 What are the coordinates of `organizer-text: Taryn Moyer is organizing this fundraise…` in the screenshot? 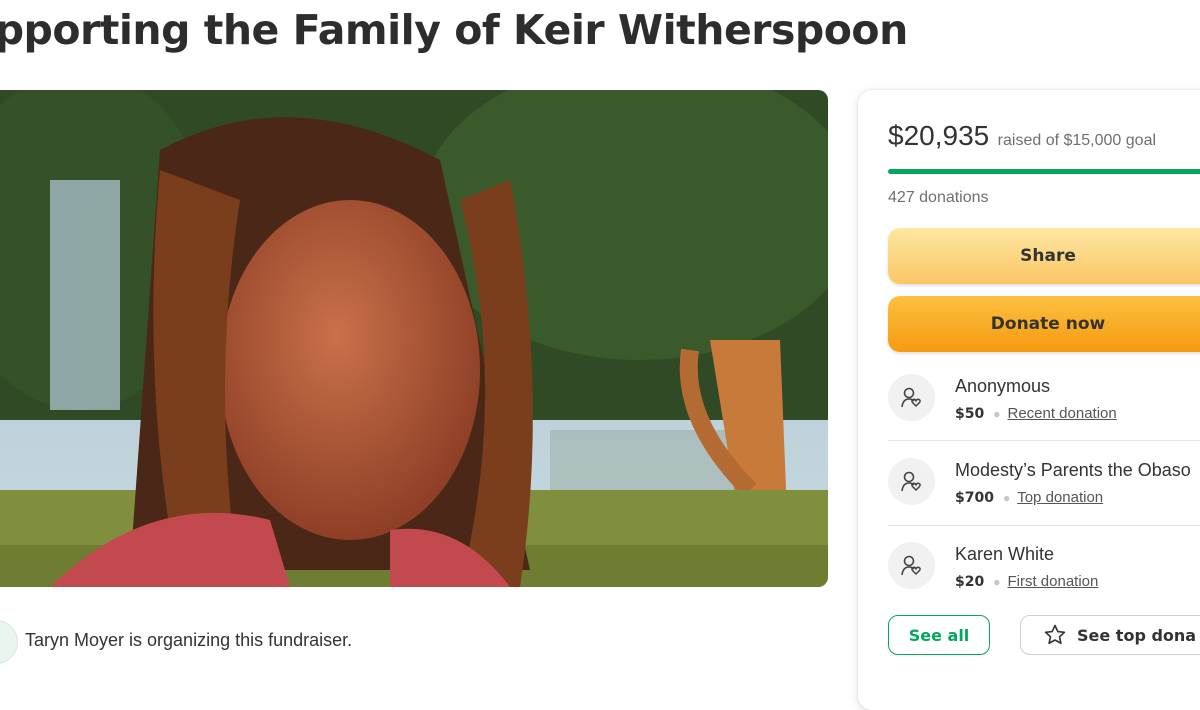 It's located at (189, 640).